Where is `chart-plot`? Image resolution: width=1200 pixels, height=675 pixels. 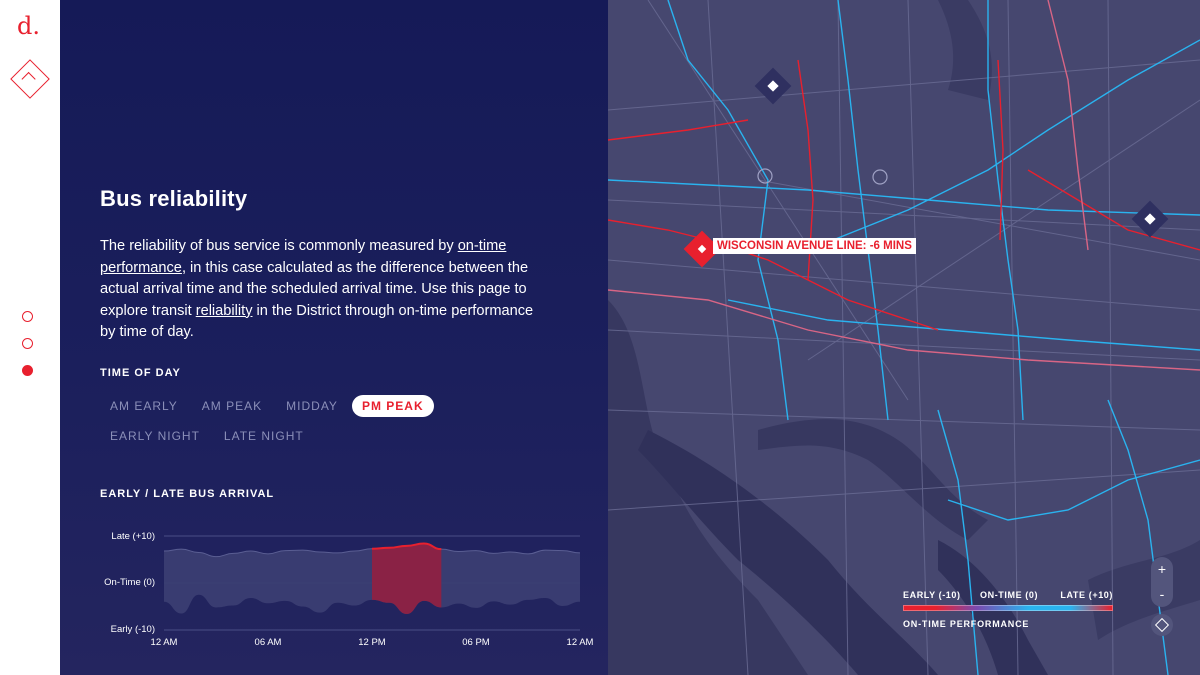 chart-plot is located at coordinates (372, 583).